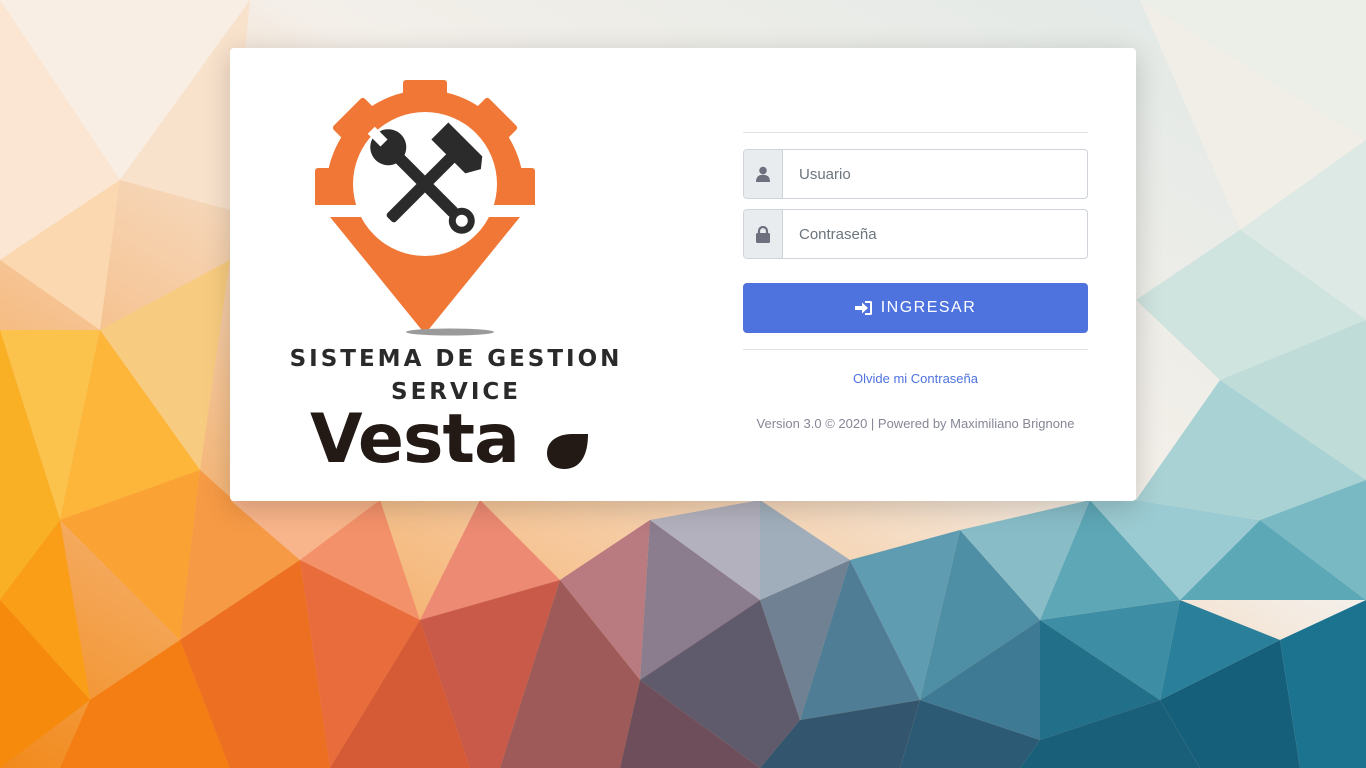 The width and height of the screenshot is (1366, 768). Describe the element at coordinates (863, 308) in the screenshot. I see `sign-in-icon` at that location.